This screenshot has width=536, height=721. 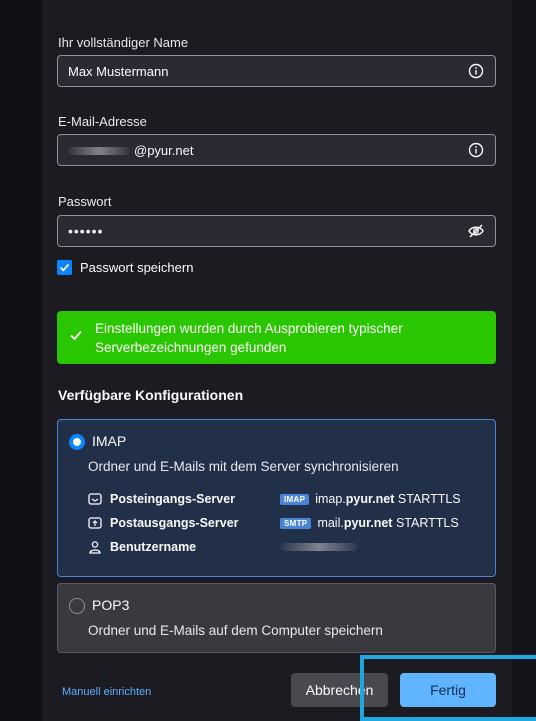 I want to click on pop3-title: POP3, so click(x=111, y=605).